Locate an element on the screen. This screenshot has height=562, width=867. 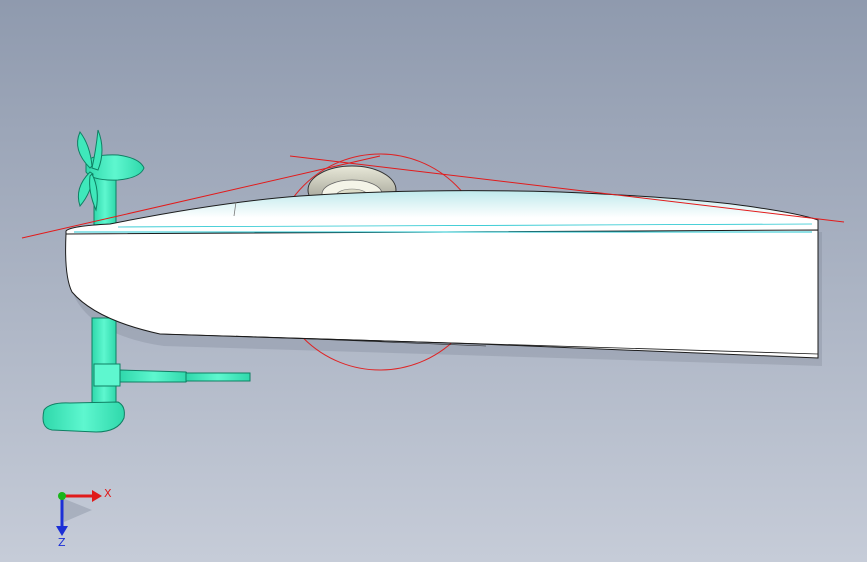
y-axis-dot is located at coordinates (62, 496).